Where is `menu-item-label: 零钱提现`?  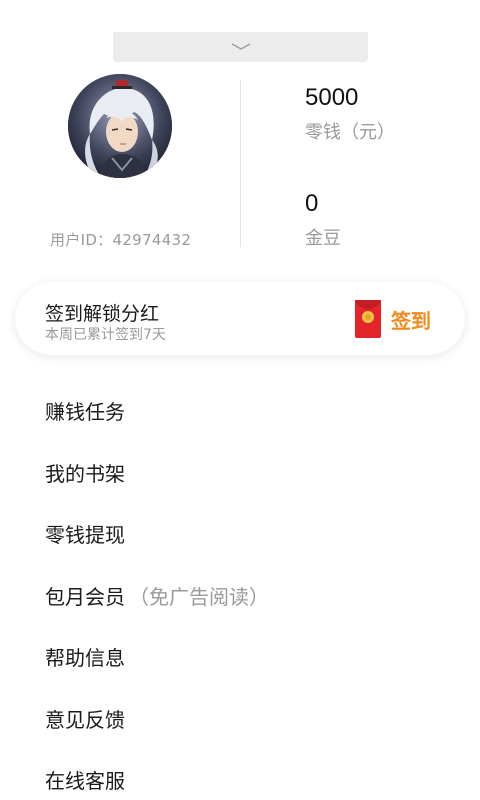
menu-item-label: 零钱提现 is located at coordinates (85, 535).